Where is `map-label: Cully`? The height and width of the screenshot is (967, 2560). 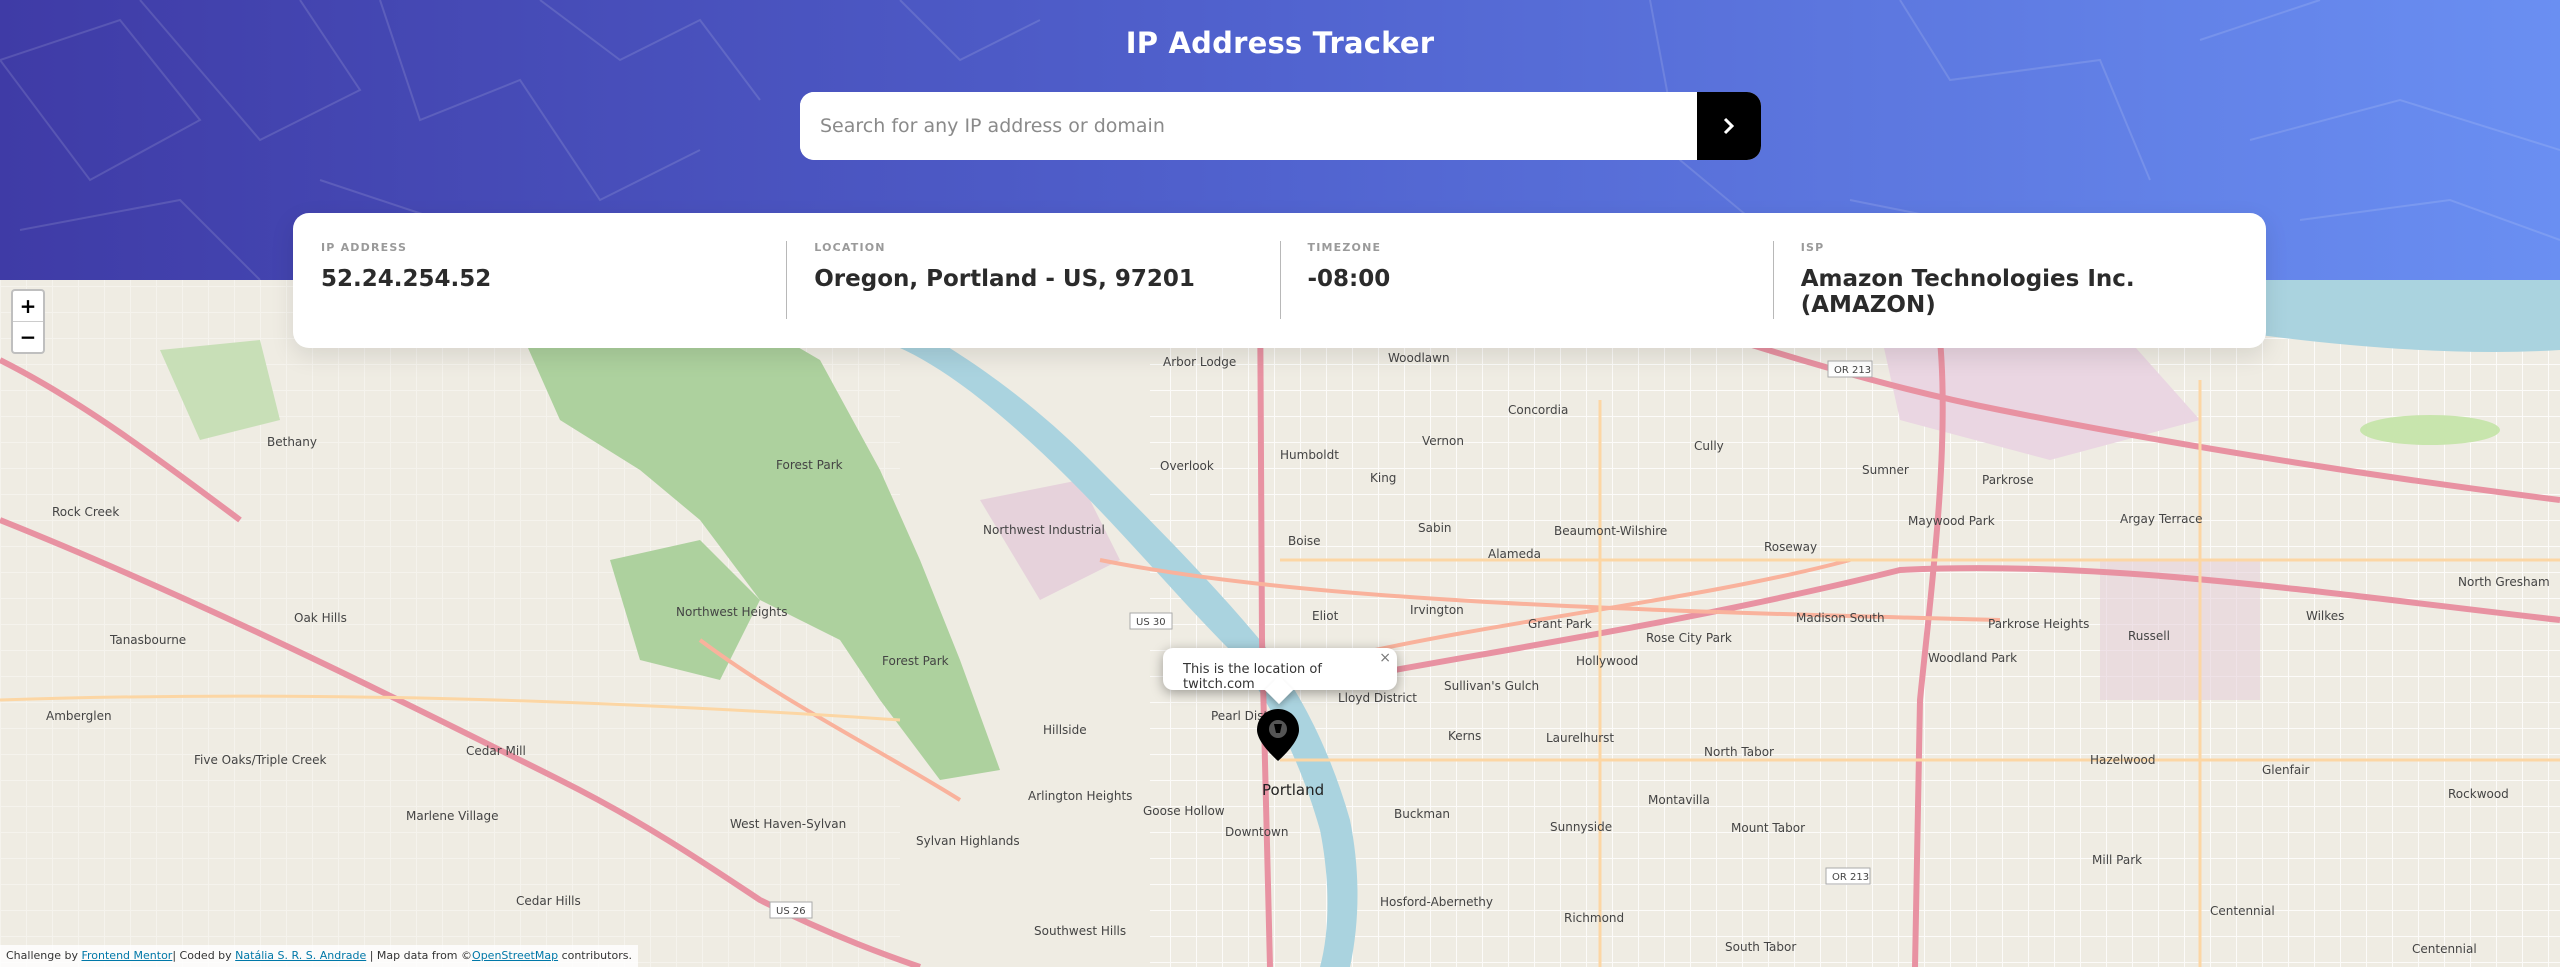
map-label: Cully is located at coordinates (1709, 446).